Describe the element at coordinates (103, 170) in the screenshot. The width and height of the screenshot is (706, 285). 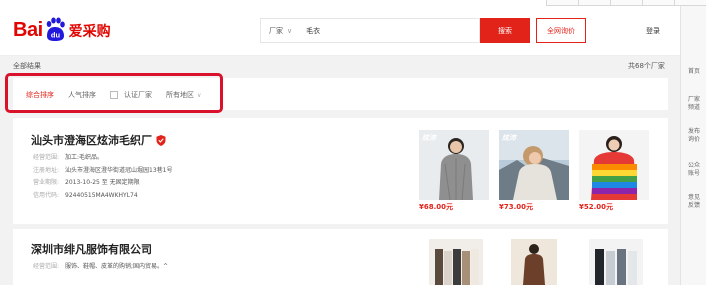
I see `info-row-address: 注册地址: 汕头市澄海区澄华街道冠山堀园13巷1号` at that location.